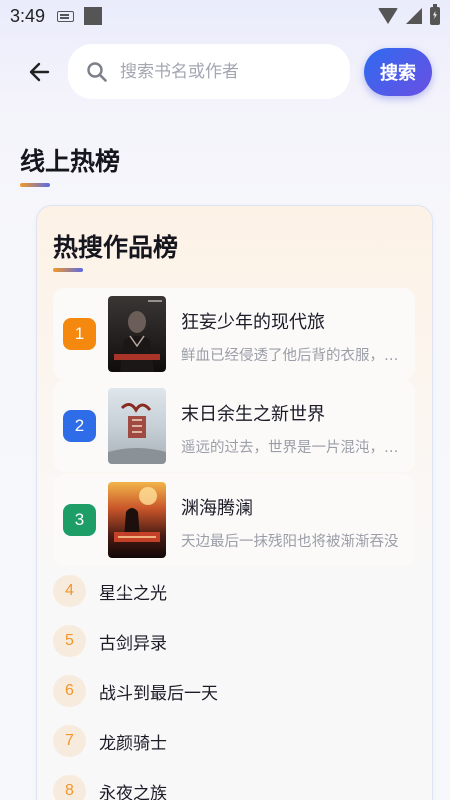 This screenshot has height=800, width=450. What do you see at coordinates (28, 15) in the screenshot?
I see `status-time: 3:49` at bounding box center [28, 15].